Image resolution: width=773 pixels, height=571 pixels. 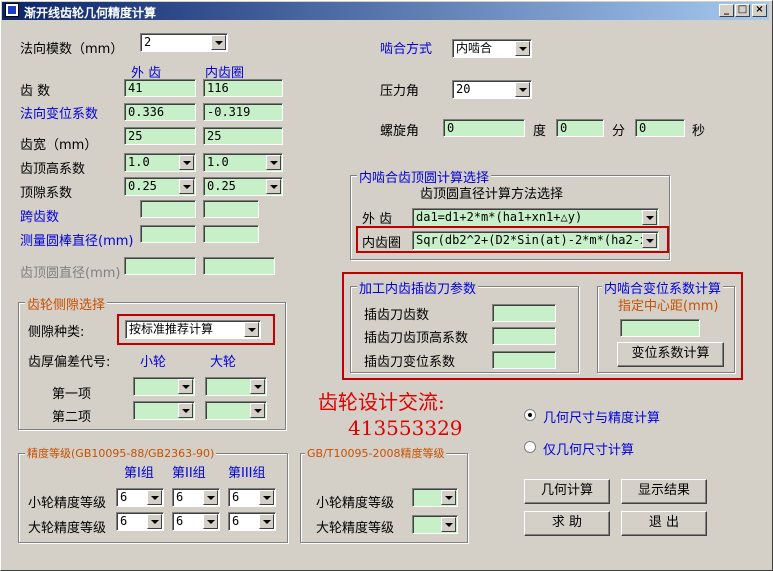 I want to click on tip-outer-formula-select: da1=d1+2*m*(ha1+xn1+△y), so click(x=535, y=217).